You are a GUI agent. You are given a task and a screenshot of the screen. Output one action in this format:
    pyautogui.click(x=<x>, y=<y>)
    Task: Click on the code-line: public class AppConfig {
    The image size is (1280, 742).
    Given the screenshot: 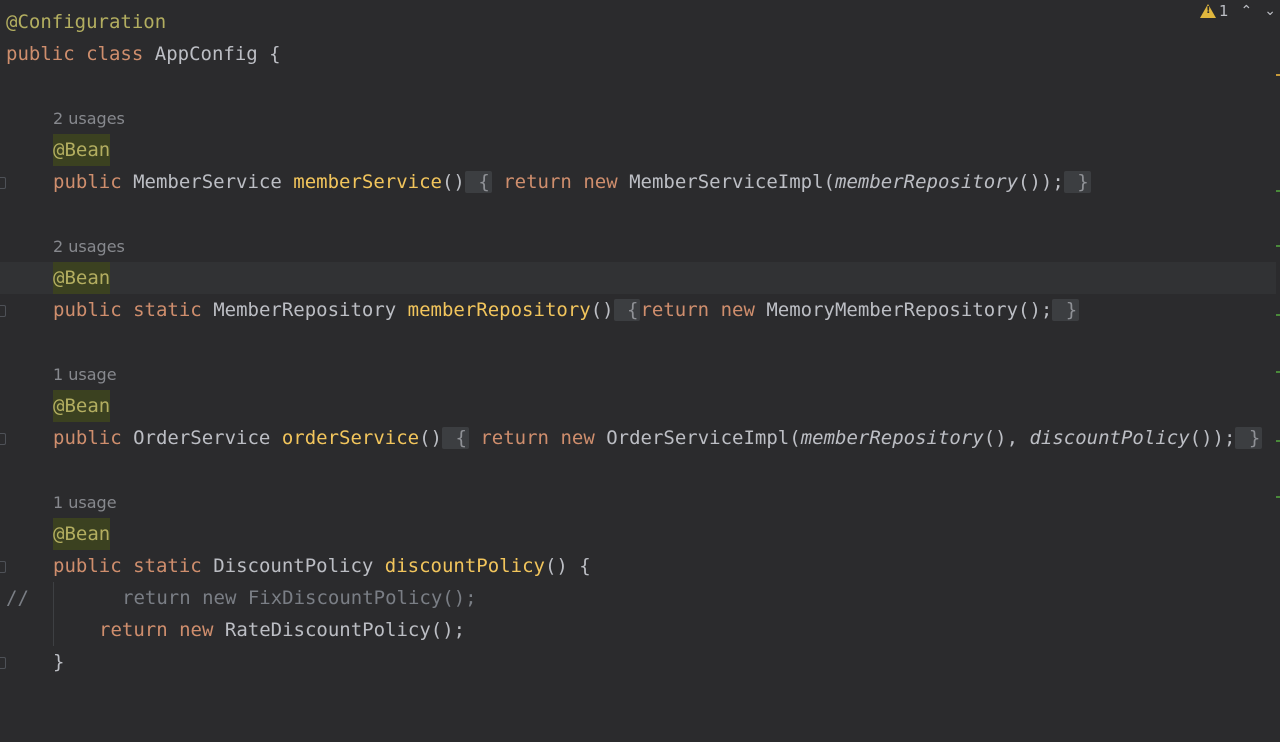 What is the action you would take?
    pyautogui.click(x=638, y=54)
    